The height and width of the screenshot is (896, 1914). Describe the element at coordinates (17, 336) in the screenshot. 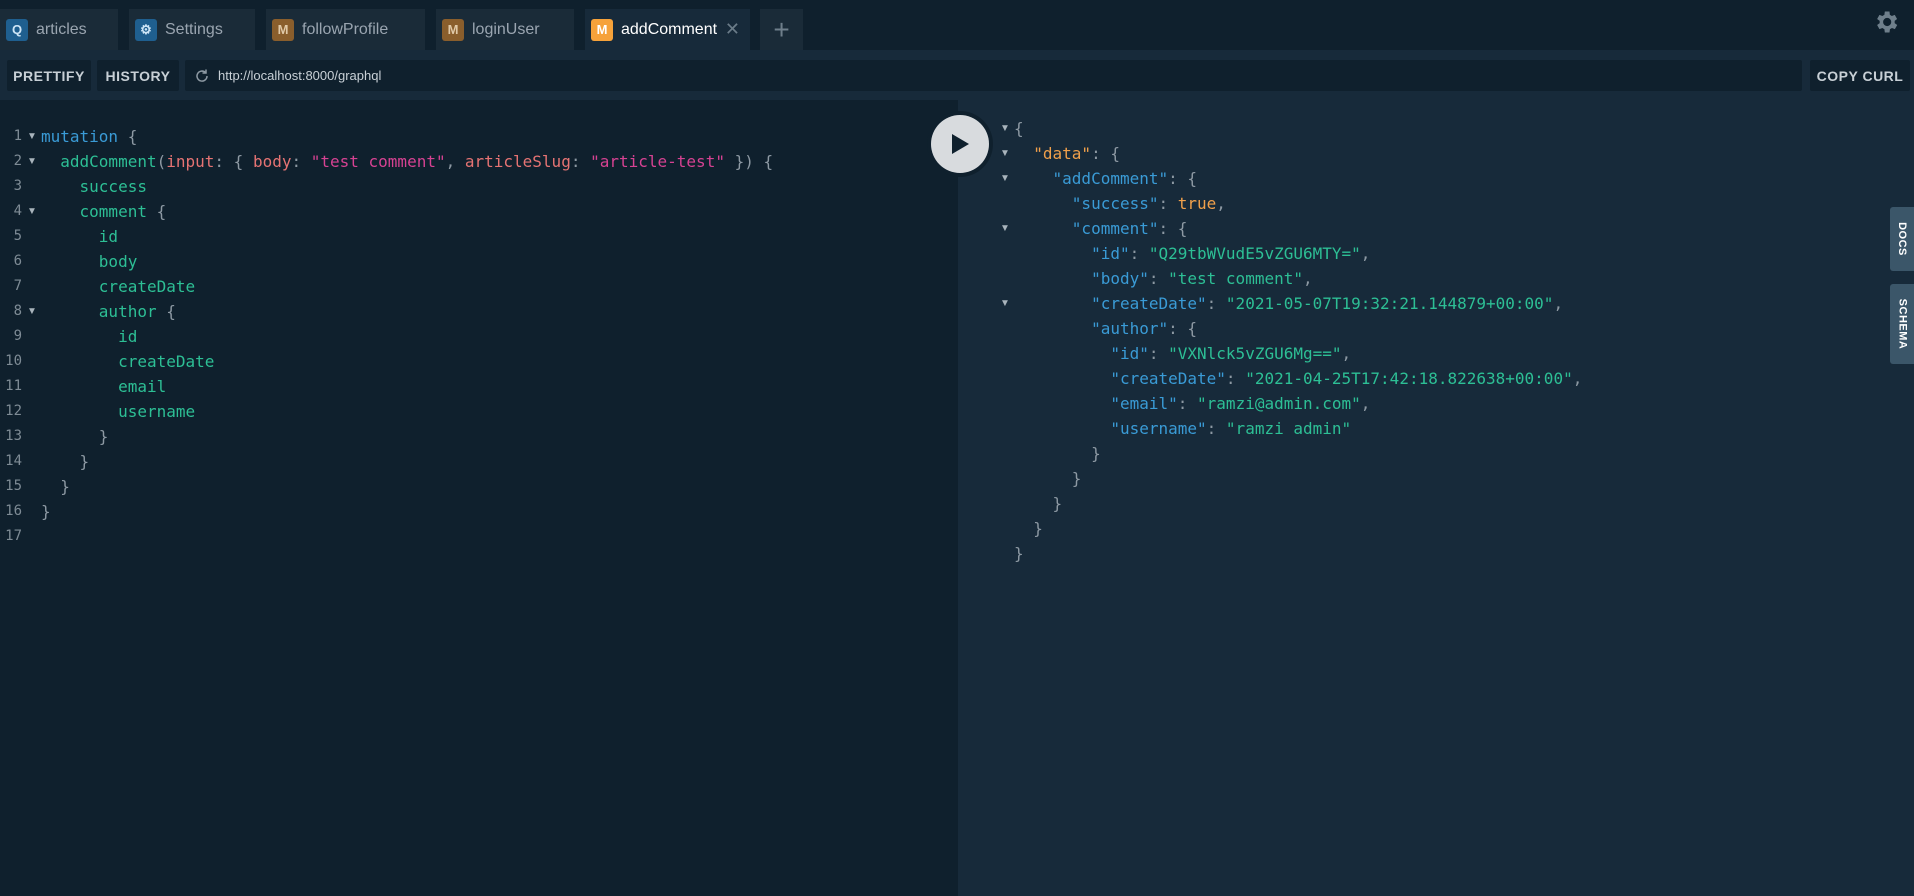

I see `line-number: 9` at that location.